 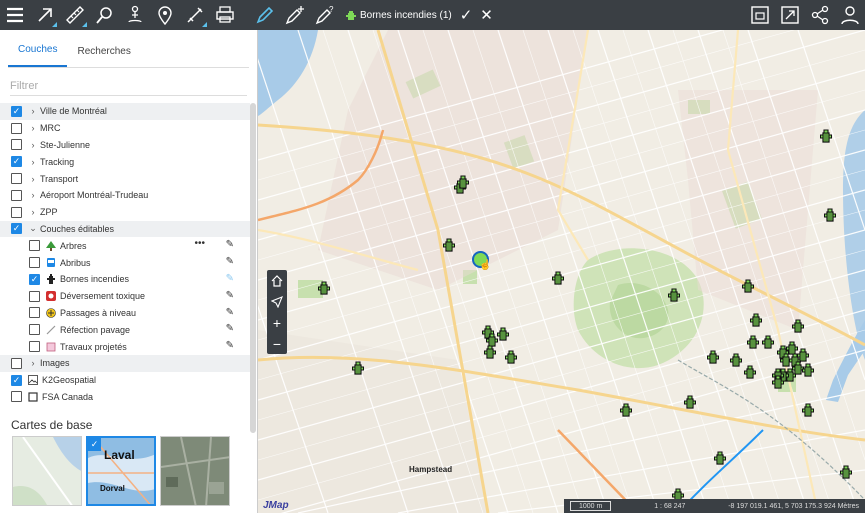 I want to click on ruler-icon, so click(x=75, y=15).